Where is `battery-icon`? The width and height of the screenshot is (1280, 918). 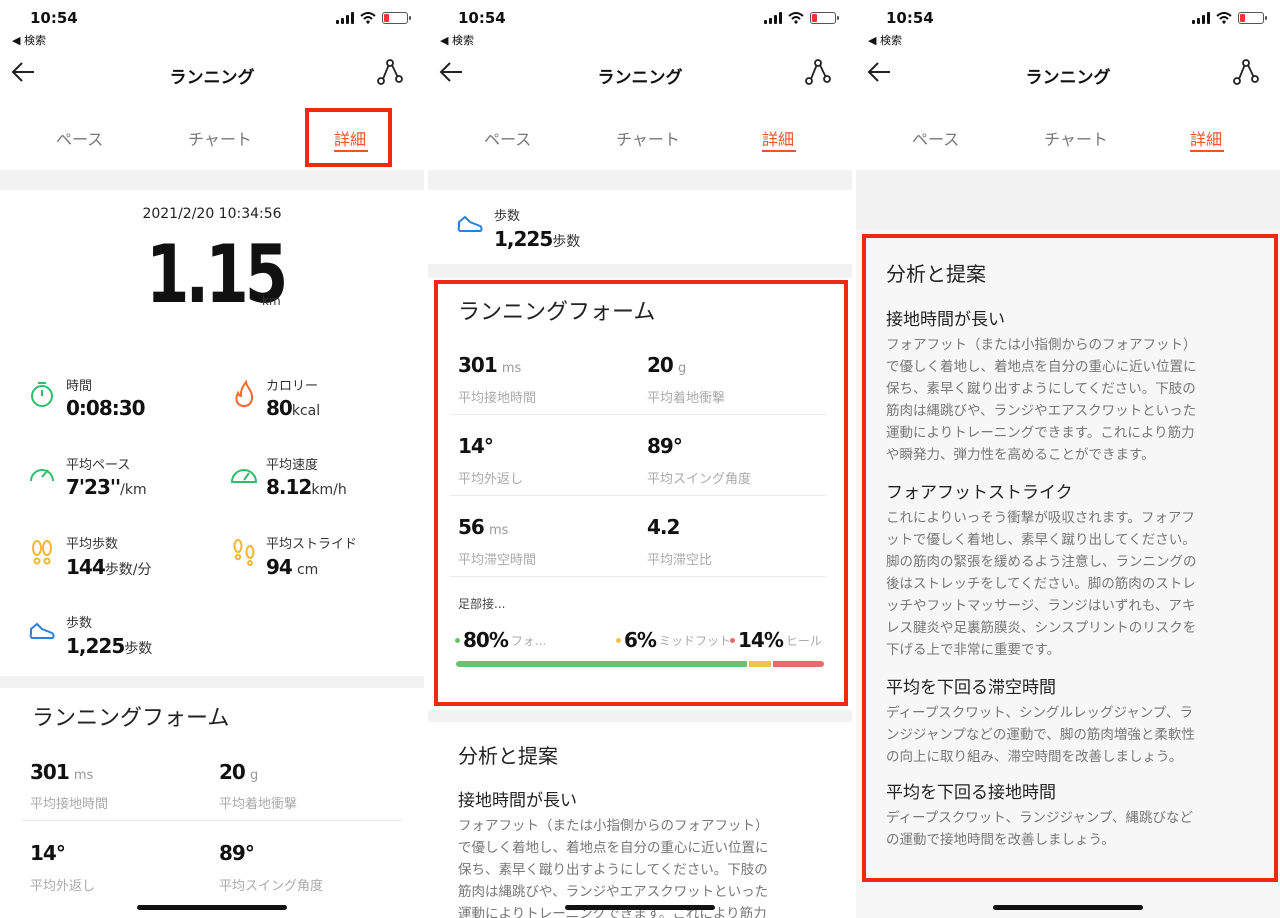 battery-icon is located at coordinates (1252, 18).